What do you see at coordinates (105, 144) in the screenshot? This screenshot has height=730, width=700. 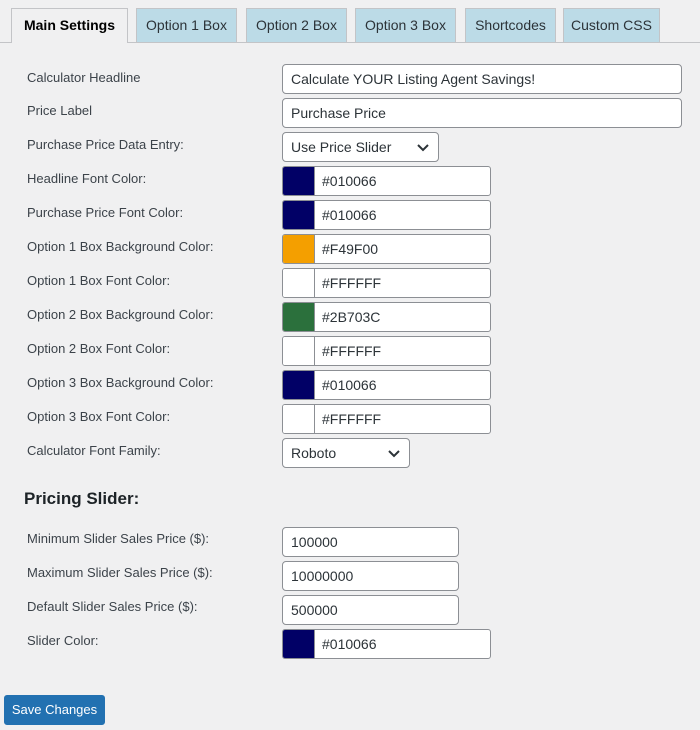 I see `data-entry-label: Purchase Price Data Entry:` at bounding box center [105, 144].